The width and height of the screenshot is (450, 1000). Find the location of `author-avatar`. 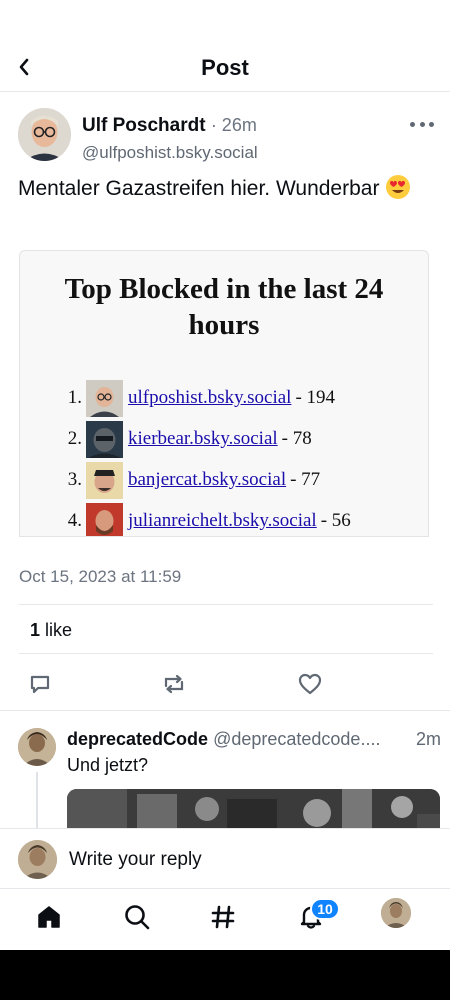

author-avatar is located at coordinates (44, 134).